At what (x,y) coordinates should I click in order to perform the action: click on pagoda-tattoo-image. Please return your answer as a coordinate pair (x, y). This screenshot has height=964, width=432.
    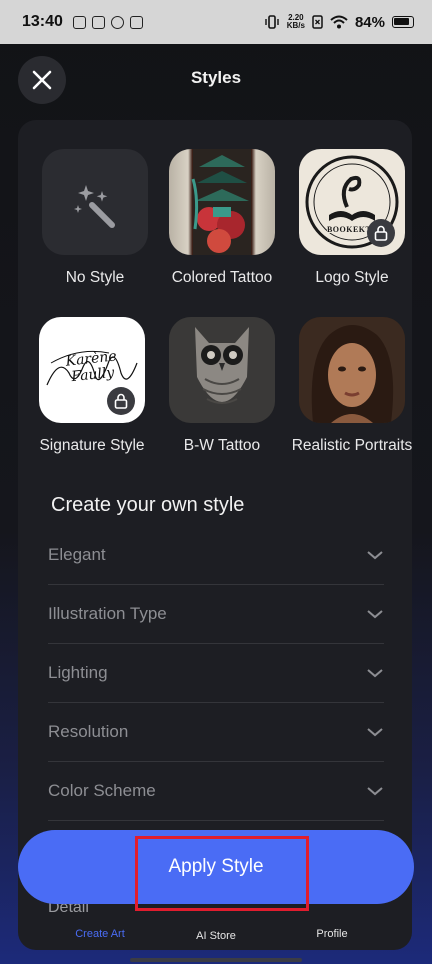
    Looking at the image, I should click on (221, 202).